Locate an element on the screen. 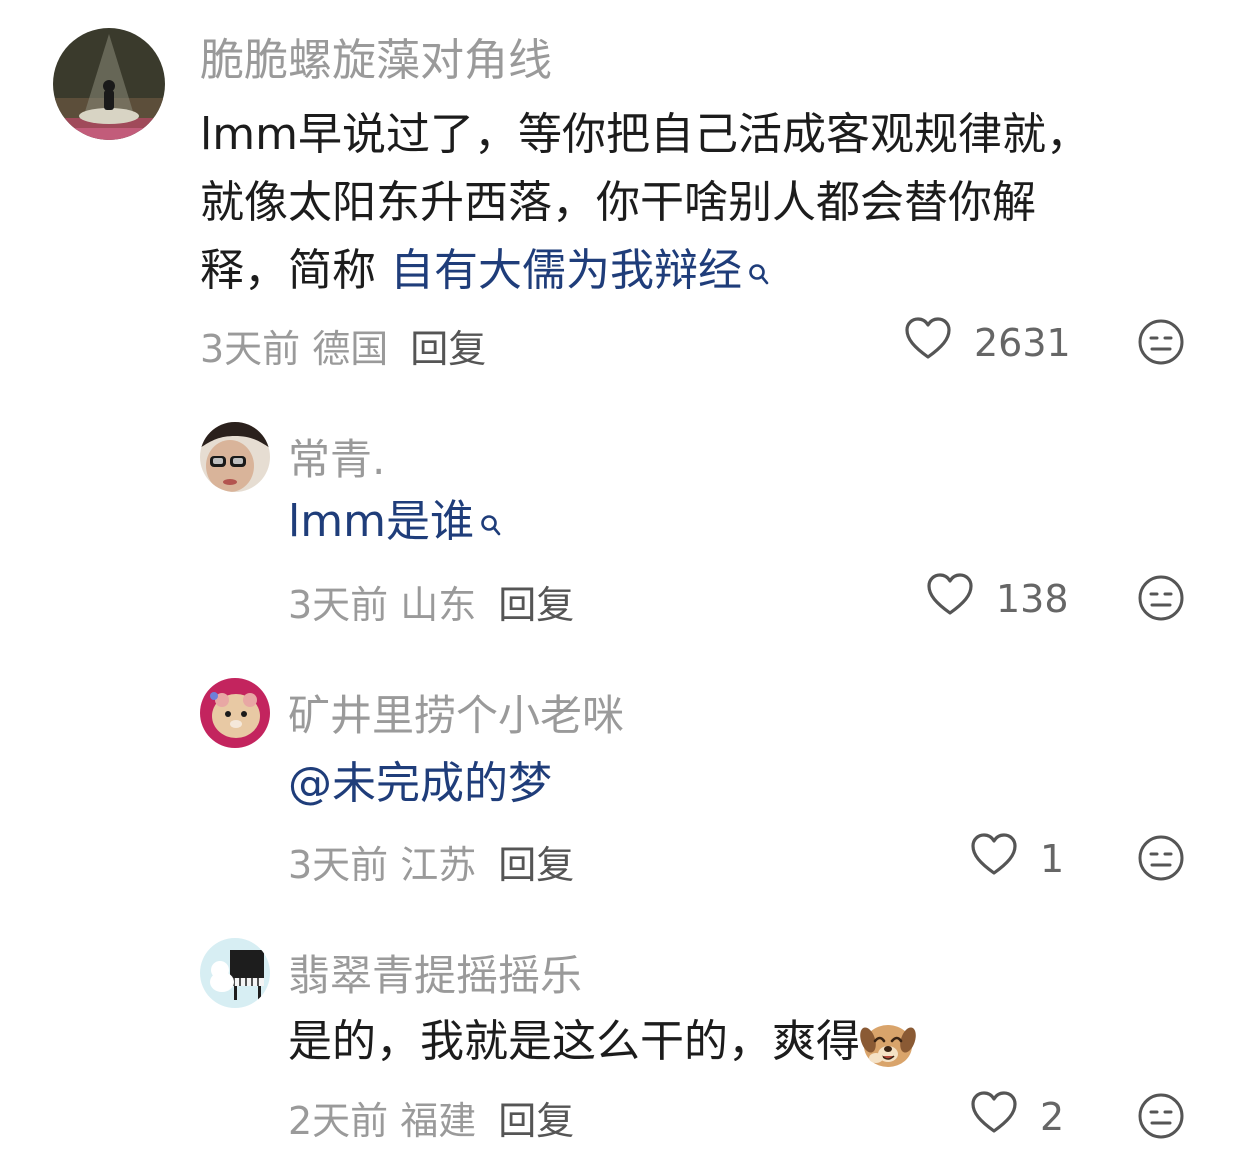  comment-text-line: @未完成的梦 is located at coordinates (420, 784).